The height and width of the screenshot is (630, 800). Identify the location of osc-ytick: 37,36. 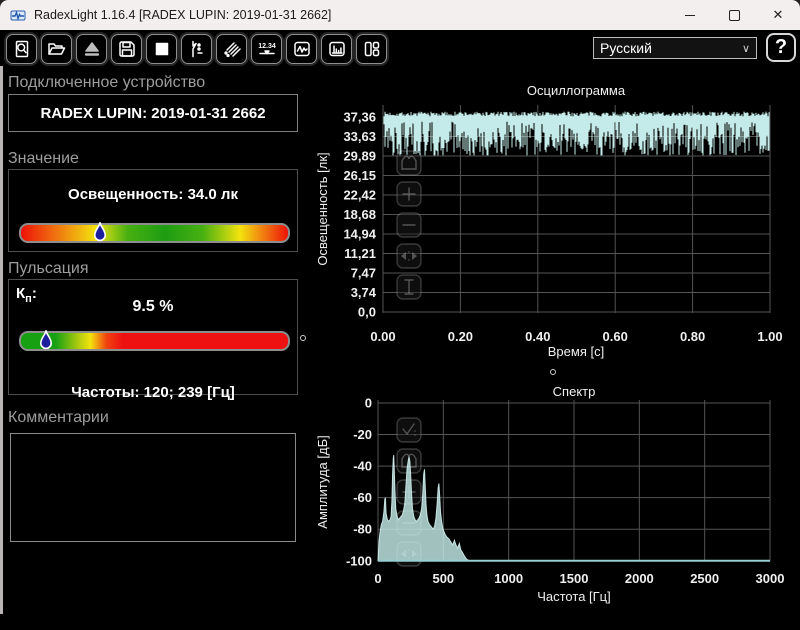
(359, 116).